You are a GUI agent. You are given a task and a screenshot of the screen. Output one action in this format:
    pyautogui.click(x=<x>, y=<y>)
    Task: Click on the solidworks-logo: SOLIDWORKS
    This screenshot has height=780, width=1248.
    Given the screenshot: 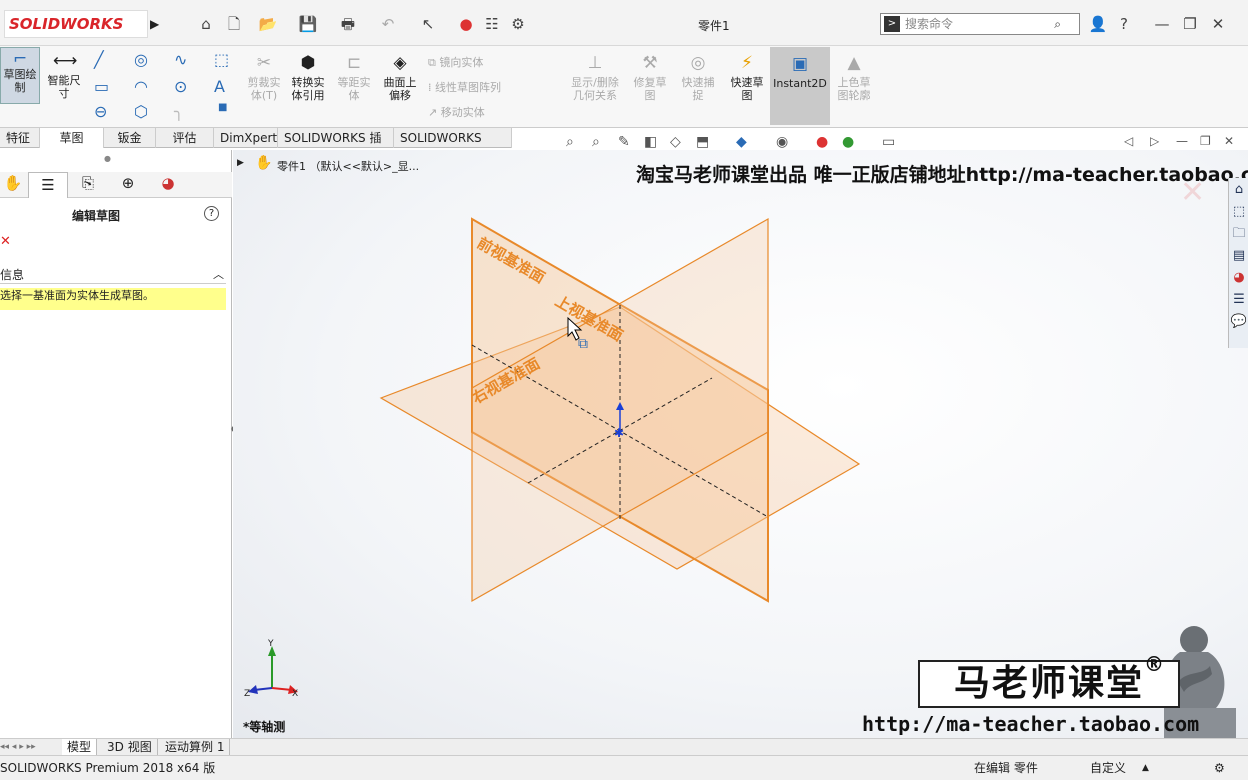 What is the action you would take?
    pyautogui.click(x=76, y=24)
    